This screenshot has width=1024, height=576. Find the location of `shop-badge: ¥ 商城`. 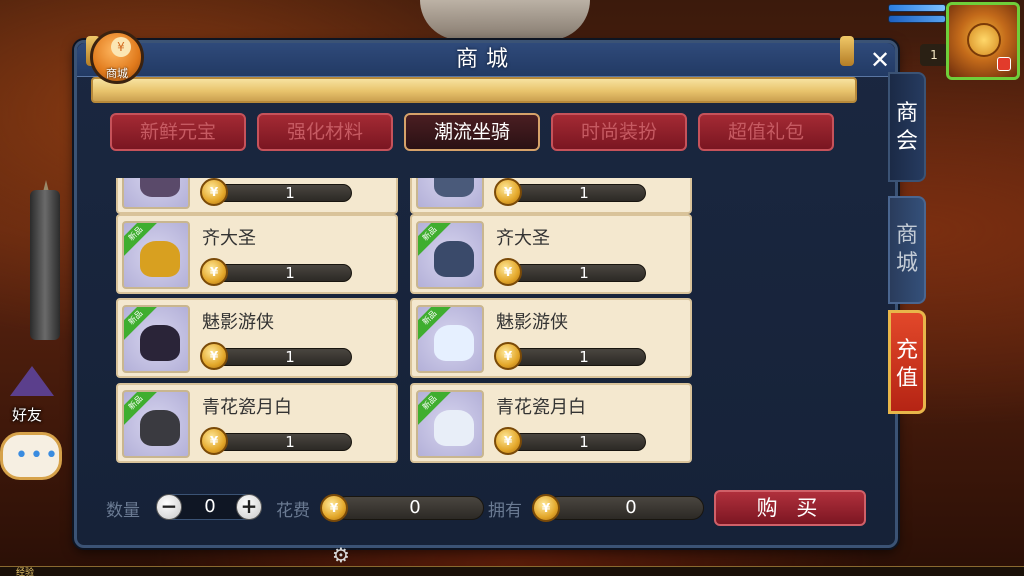

shop-badge: ¥ 商城 is located at coordinates (117, 57).